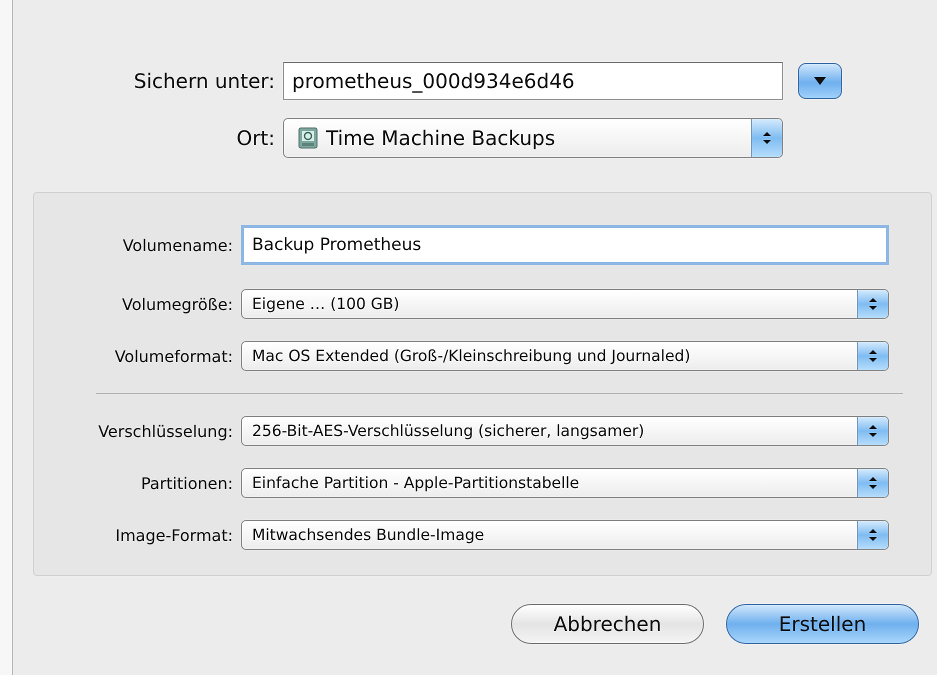 This screenshot has width=937, height=675. Describe the element at coordinates (565, 304) in the screenshot. I see `popup-menu: Eigene … (100 GB)` at that location.